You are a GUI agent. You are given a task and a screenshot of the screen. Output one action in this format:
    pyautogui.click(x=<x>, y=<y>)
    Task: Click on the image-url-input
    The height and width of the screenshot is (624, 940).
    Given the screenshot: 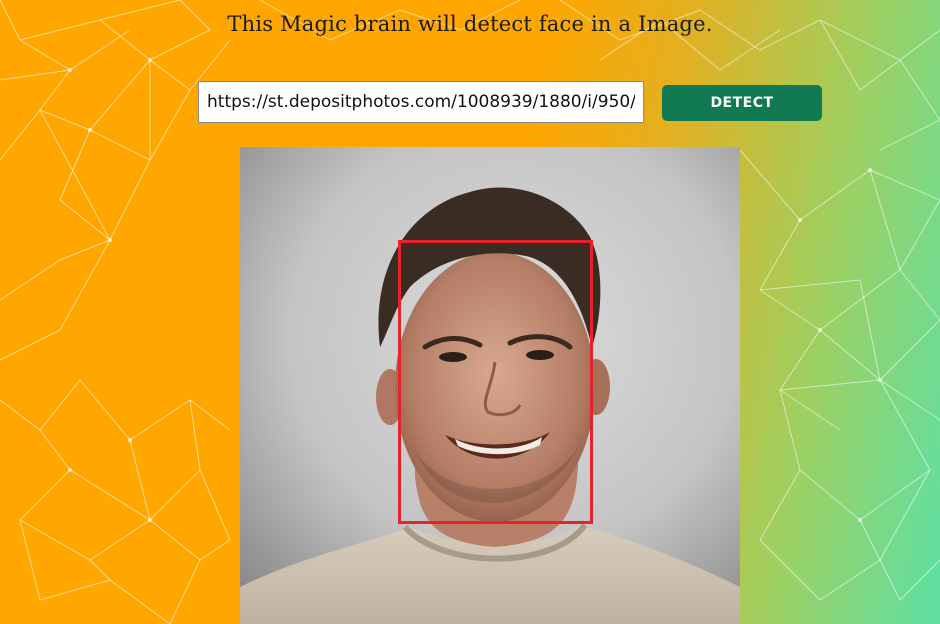 What is the action you would take?
    pyautogui.click(x=421, y=102)
    